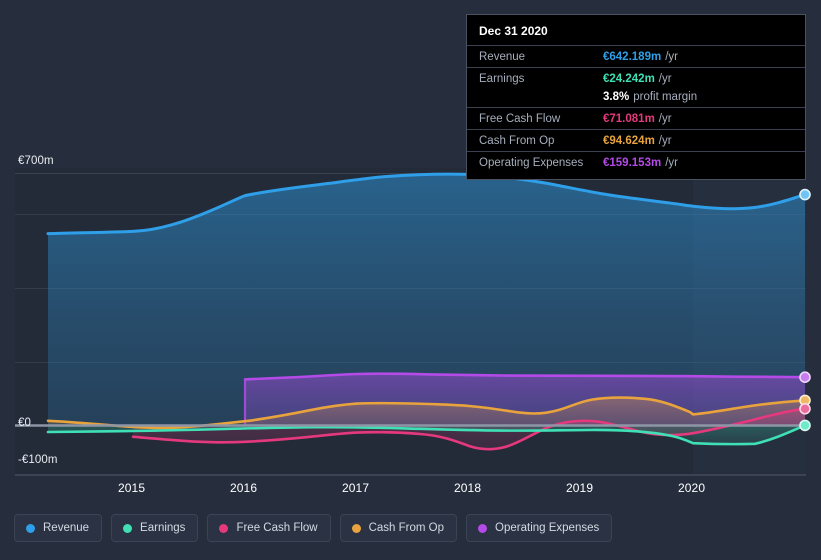 The height and width of the screenshot is (560, 821). What do you see at coordinates (632, 162) in the screenshot?
I see `tooltip-value-operating-expenses: €159.153m` at bounding box center [632, 162].